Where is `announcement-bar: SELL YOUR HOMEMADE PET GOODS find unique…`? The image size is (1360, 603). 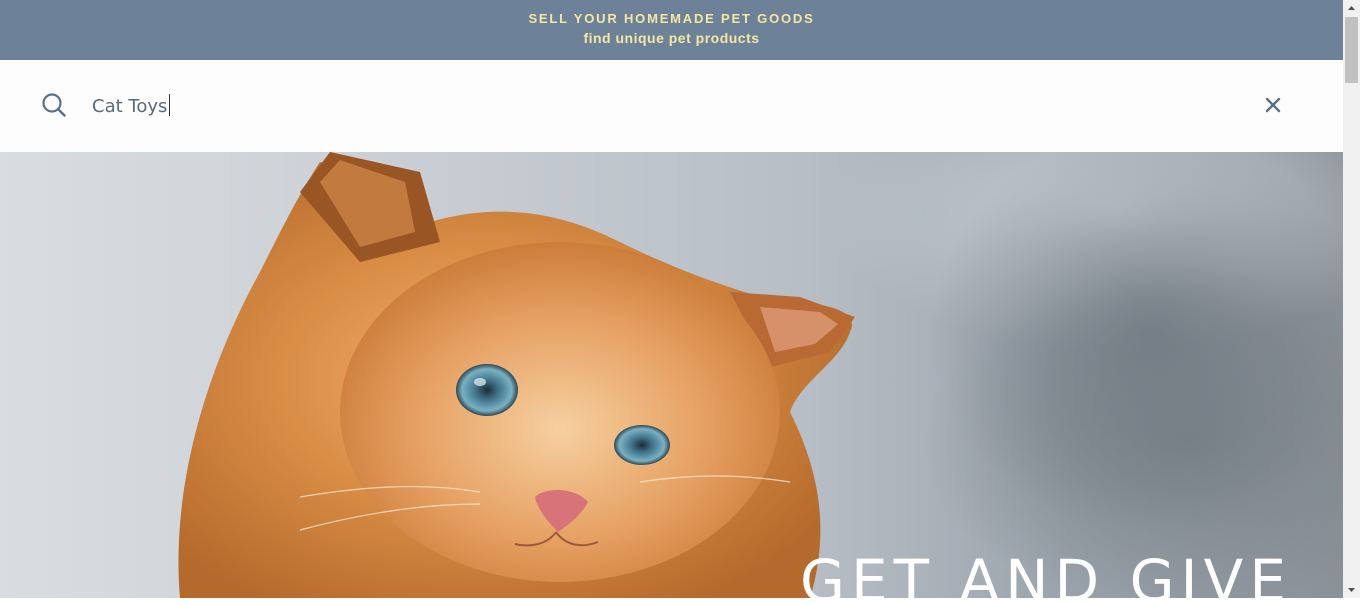
announcement-bar: SELL YOUR HOMEMADE PET GOODS find unique… is located at coordinates (671, 30).